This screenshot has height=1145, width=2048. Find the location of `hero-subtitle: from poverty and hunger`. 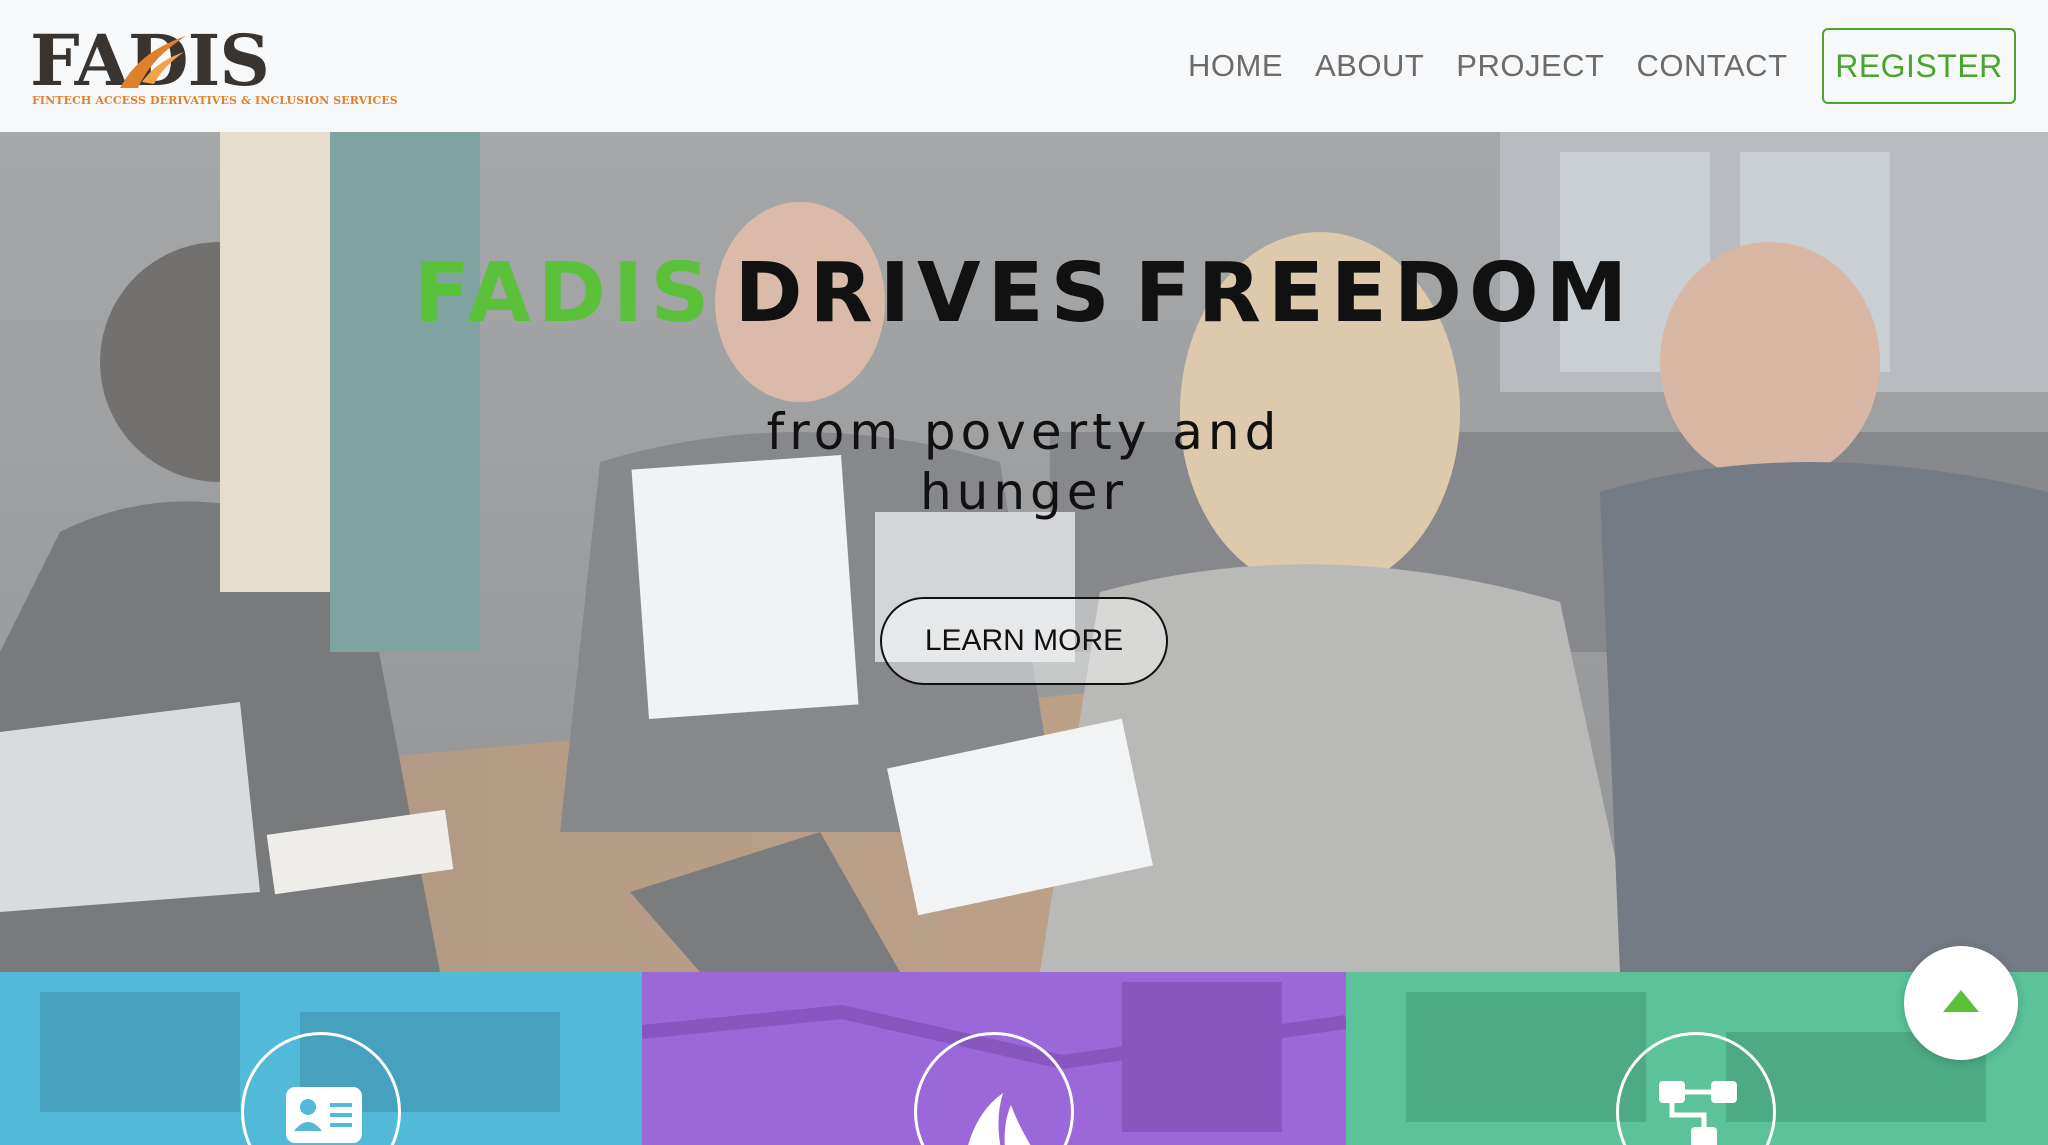

hero-subtitle: from poverty and hunger is located at coordinates (1024, 462).